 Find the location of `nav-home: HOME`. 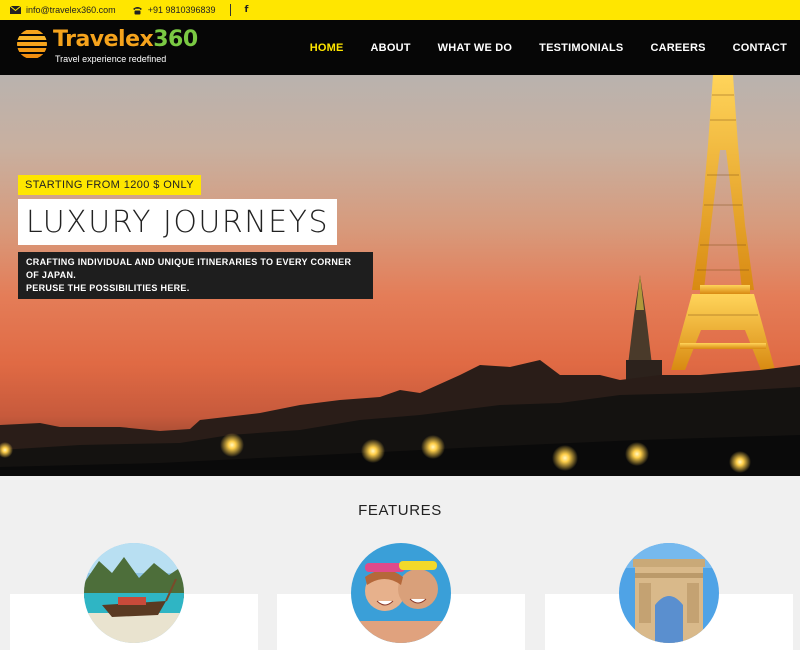

nav-home: HOME is located at coordinates (327, 48).